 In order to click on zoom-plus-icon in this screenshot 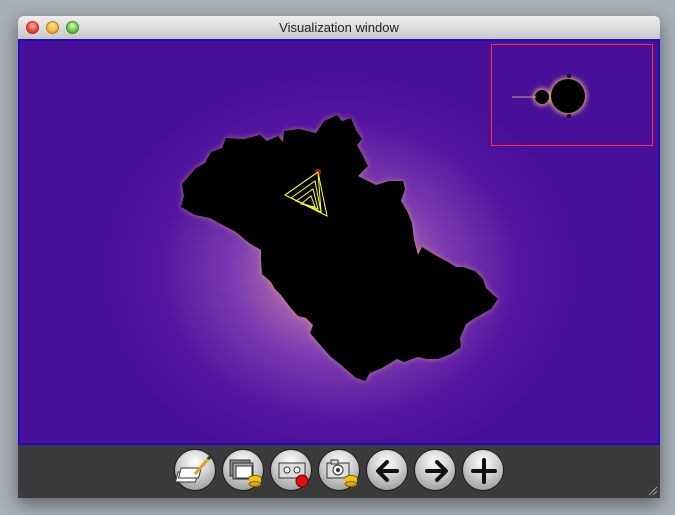, I will do `click(484, 471)`.